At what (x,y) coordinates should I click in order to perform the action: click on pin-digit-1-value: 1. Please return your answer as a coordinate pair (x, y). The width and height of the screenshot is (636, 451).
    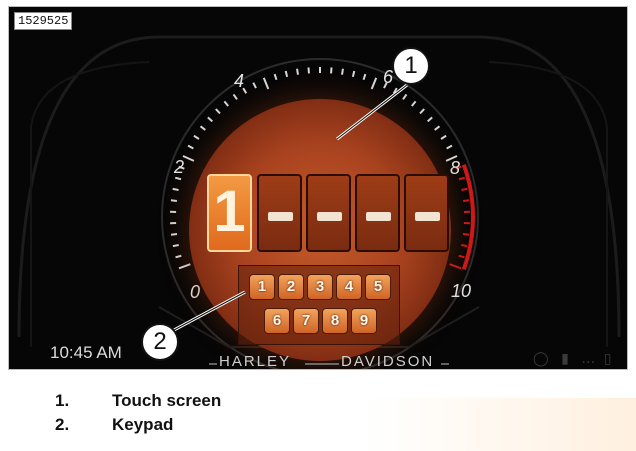
    Looking at the image, I should click on (229, 211).